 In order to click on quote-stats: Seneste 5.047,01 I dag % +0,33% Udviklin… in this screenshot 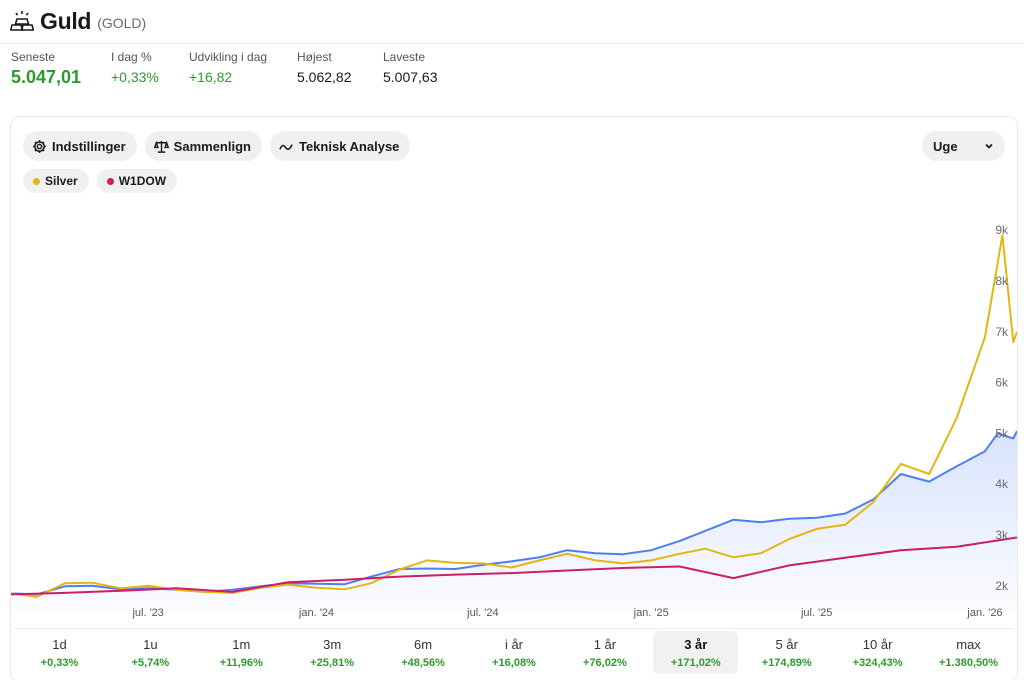, I will do `click(242, 69)`.